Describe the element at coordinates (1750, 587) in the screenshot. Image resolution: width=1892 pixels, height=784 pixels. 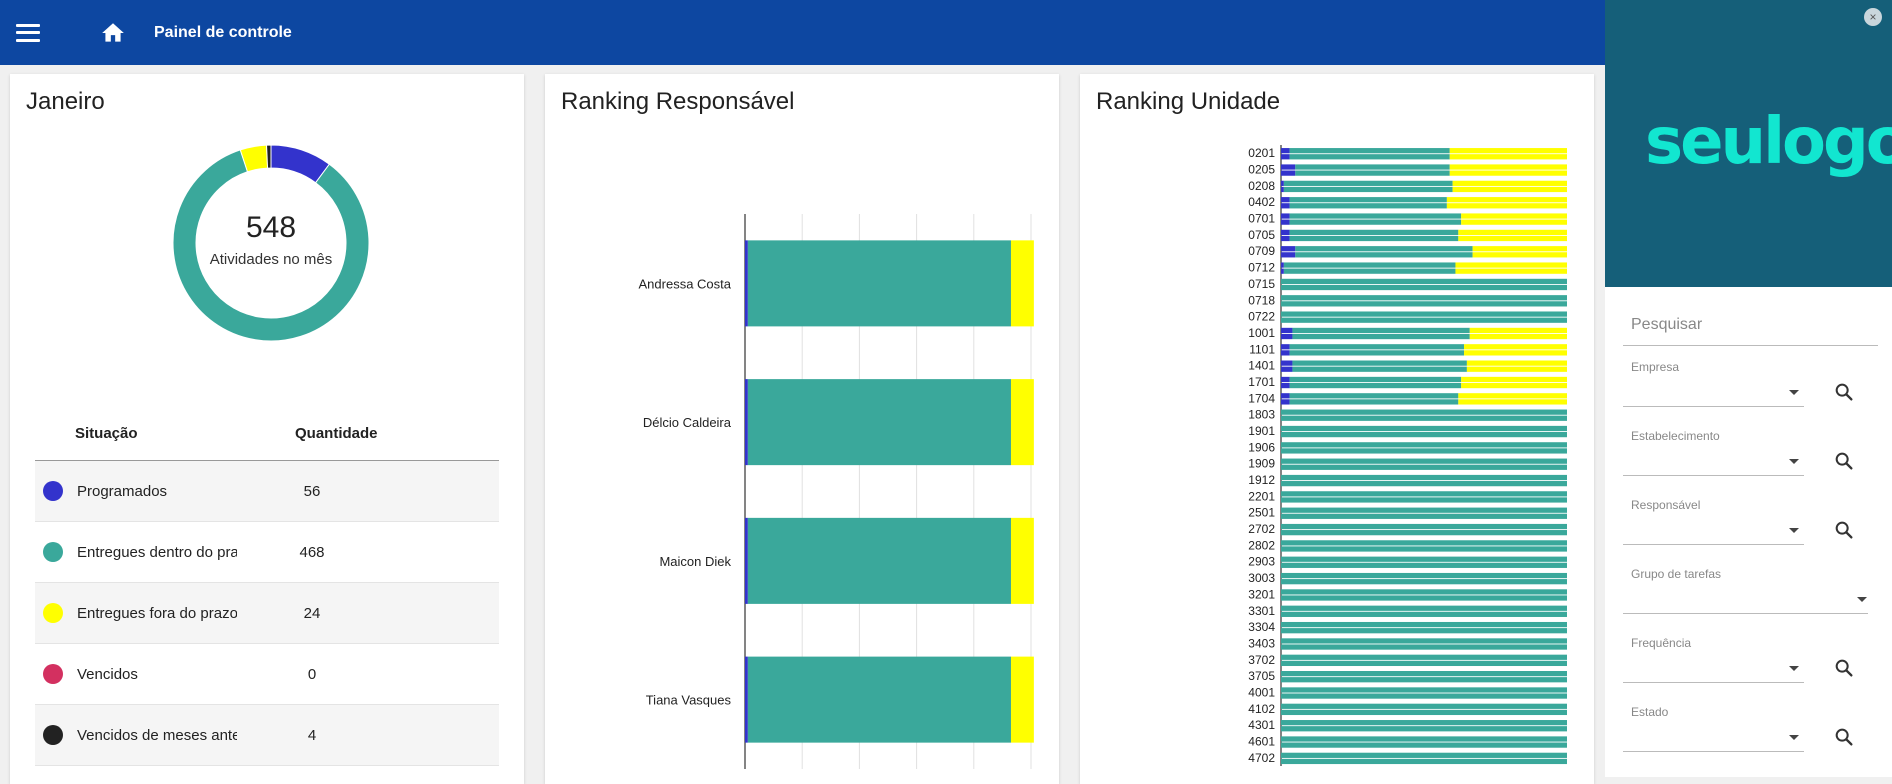
I see `filter-select: Grupo de tarefas` at that location.